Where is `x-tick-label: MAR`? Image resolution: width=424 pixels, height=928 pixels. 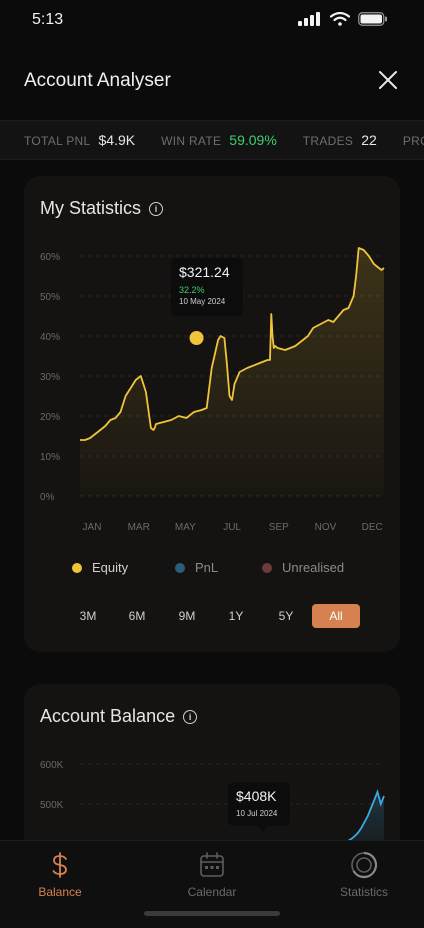 x-tick-label: MAR is located at coordinates (139, 527).